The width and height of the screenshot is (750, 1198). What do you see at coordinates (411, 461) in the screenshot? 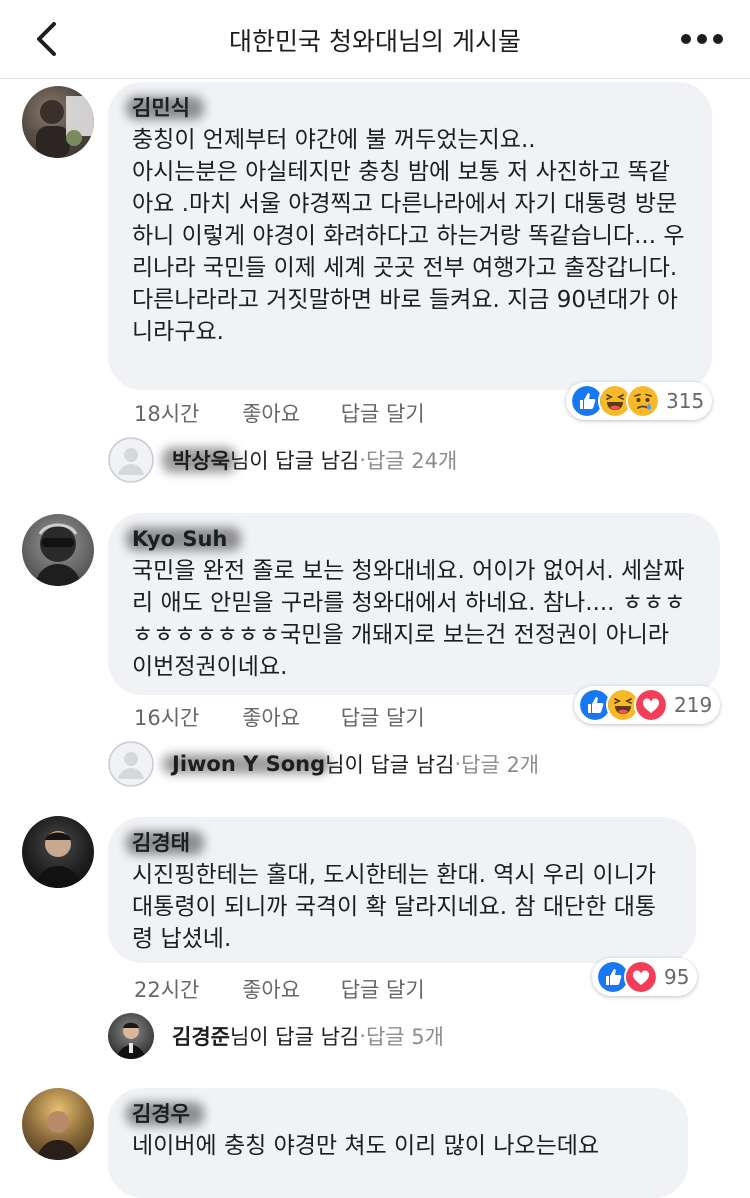
I see `reply-count: 답글 24개` at bounding box center [411, 461].